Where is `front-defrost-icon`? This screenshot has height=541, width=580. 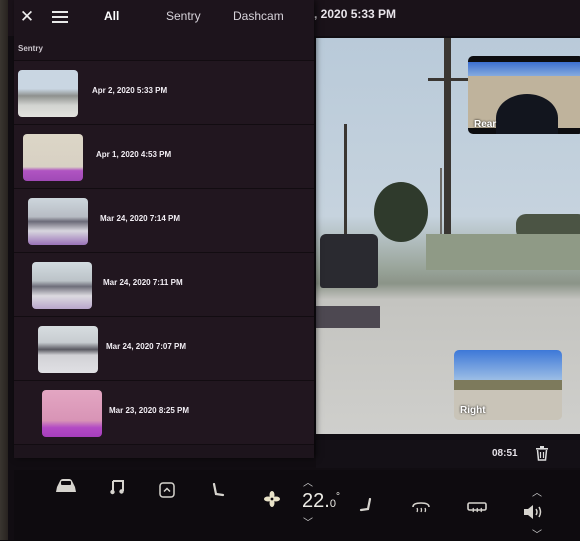 front-defrost-icon is located at coordinates (421, 511).